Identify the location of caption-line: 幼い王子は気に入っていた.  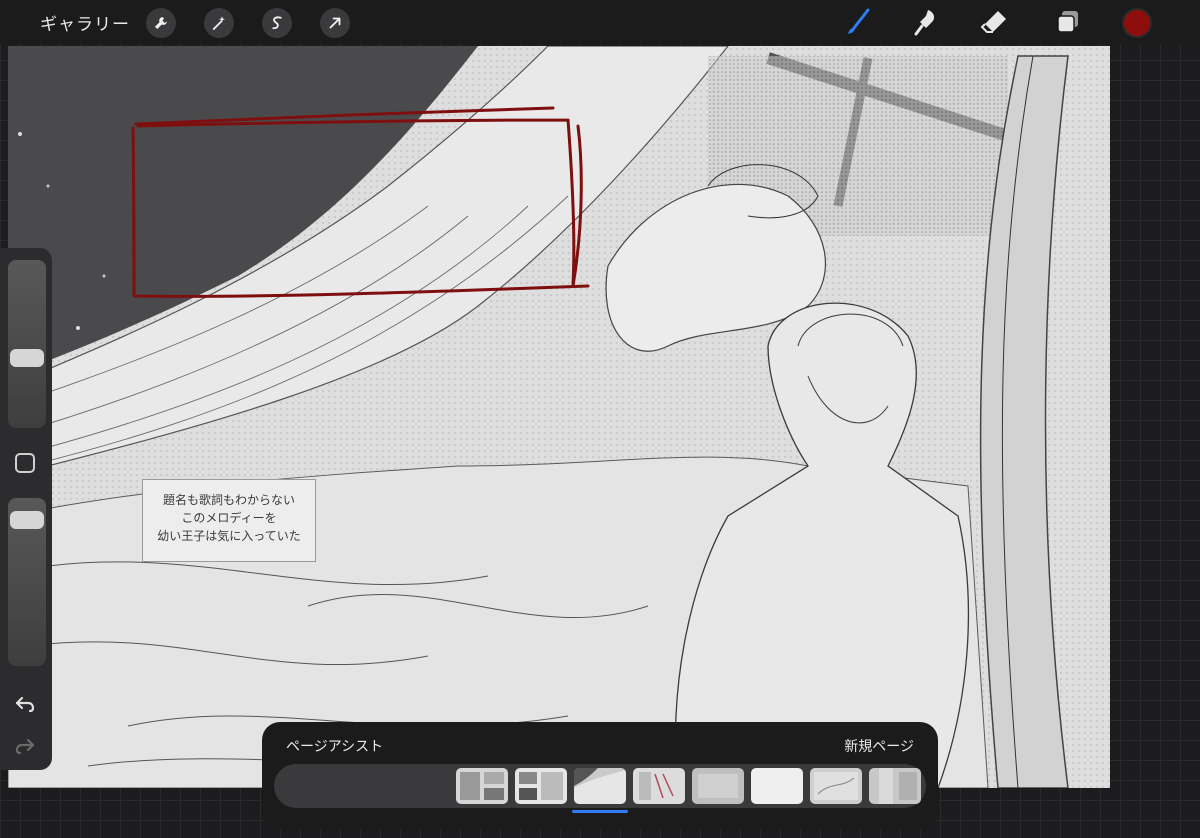
(229, 536).